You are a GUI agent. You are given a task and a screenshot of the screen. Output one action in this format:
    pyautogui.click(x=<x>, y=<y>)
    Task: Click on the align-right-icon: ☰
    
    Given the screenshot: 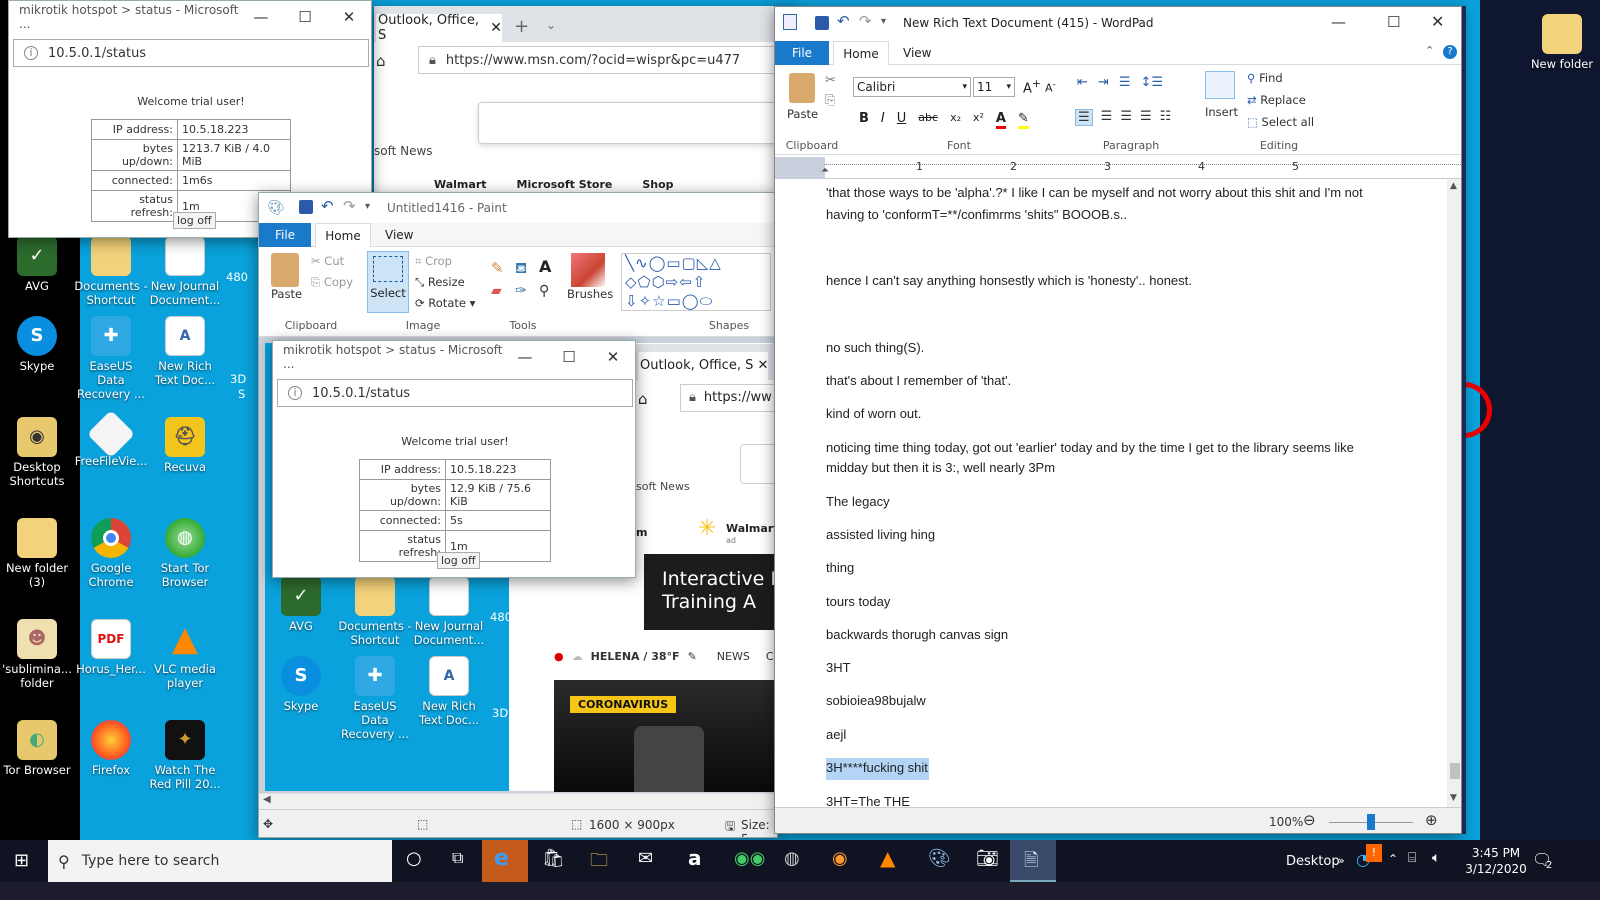 What is the action you would take?
    pyautogui.click(x=1126, y=117)
    